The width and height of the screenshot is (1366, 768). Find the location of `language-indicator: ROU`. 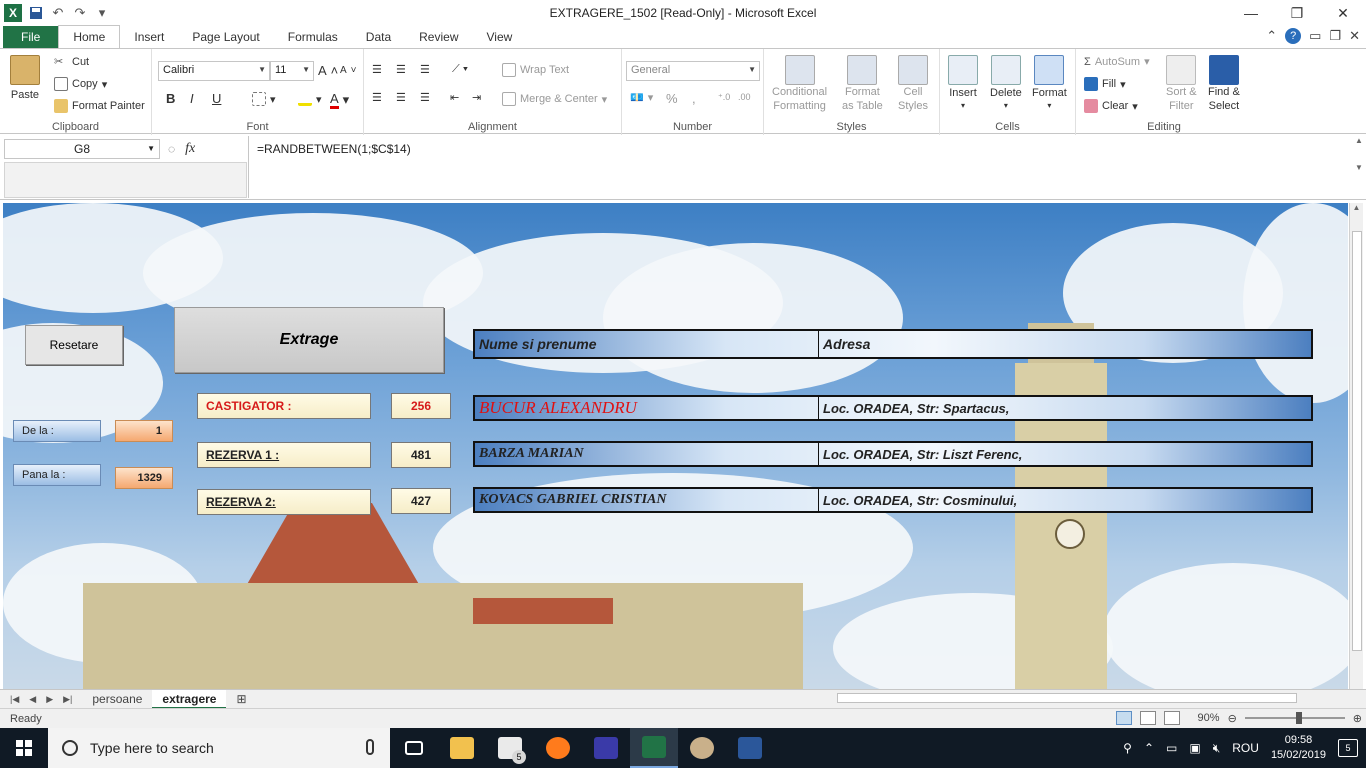

language-indicator: ROU is located at coordinates (1245, 748).